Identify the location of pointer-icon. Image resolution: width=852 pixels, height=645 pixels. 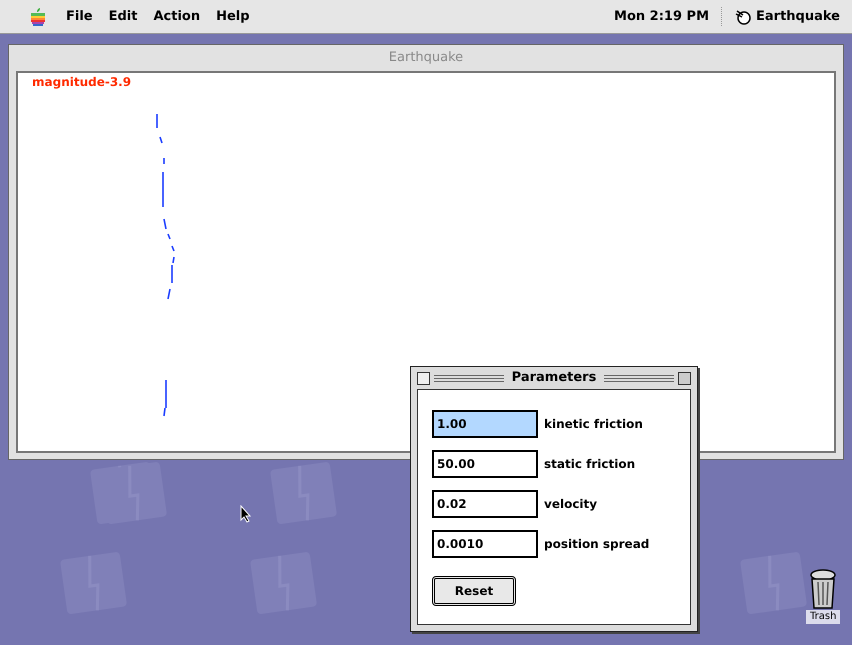
(246, 514).